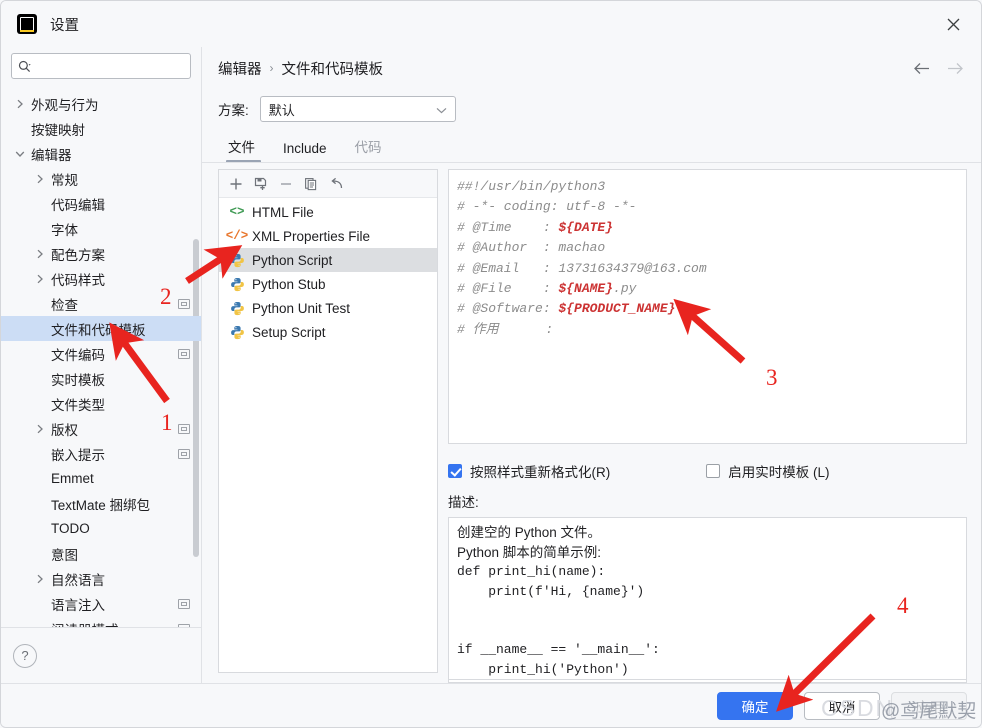  What do you see at coordinates (706, 289) in the screenshot?
I see `editor-line-5: # @File : ${NAME}.py` at bounding box center [706, 289].